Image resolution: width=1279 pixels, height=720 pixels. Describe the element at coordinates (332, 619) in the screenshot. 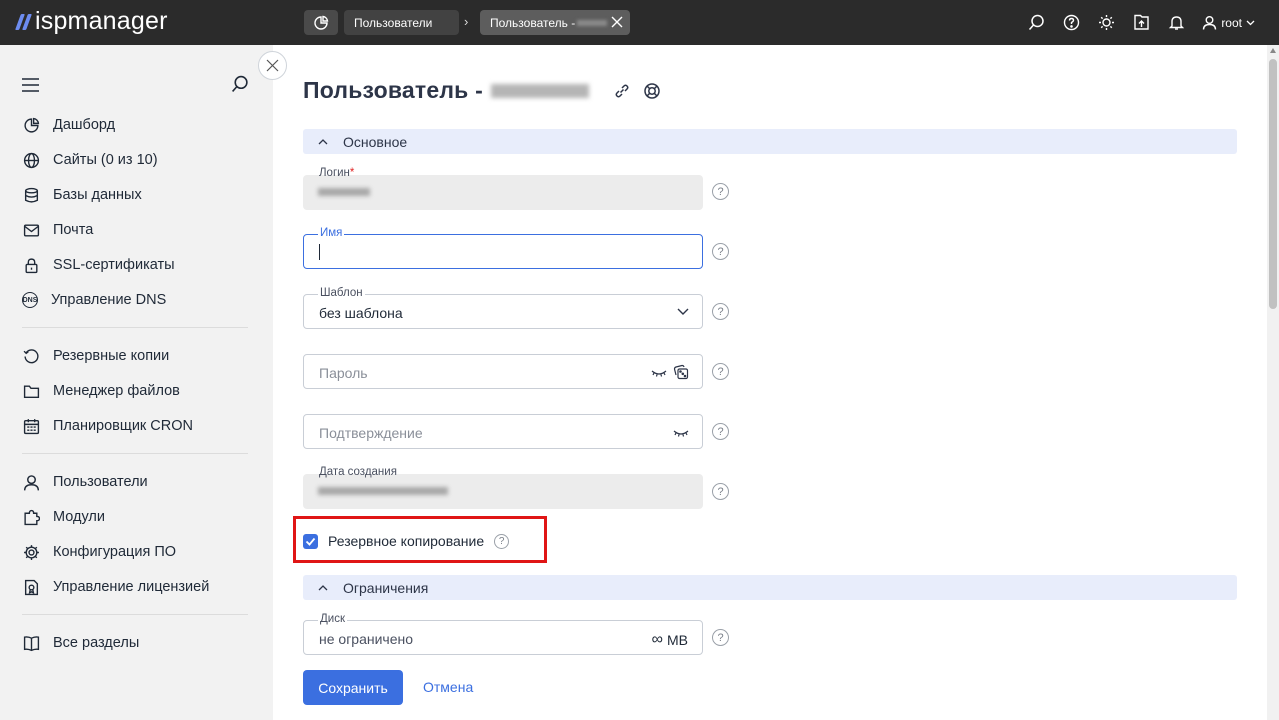

I see `disk-label: Диск` at that location.